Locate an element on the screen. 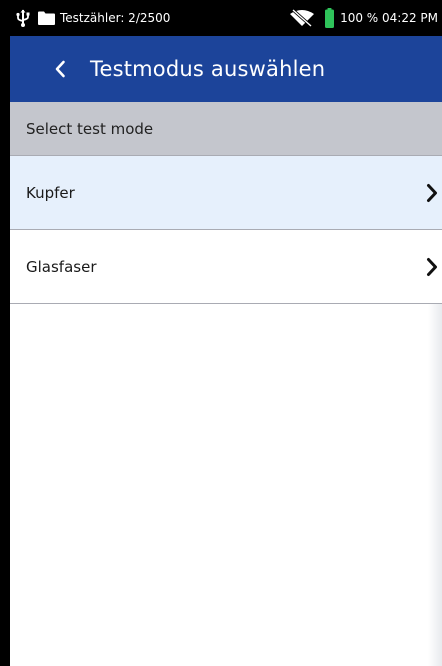  section-header: Select test mode is located at coordinates (226, 129).